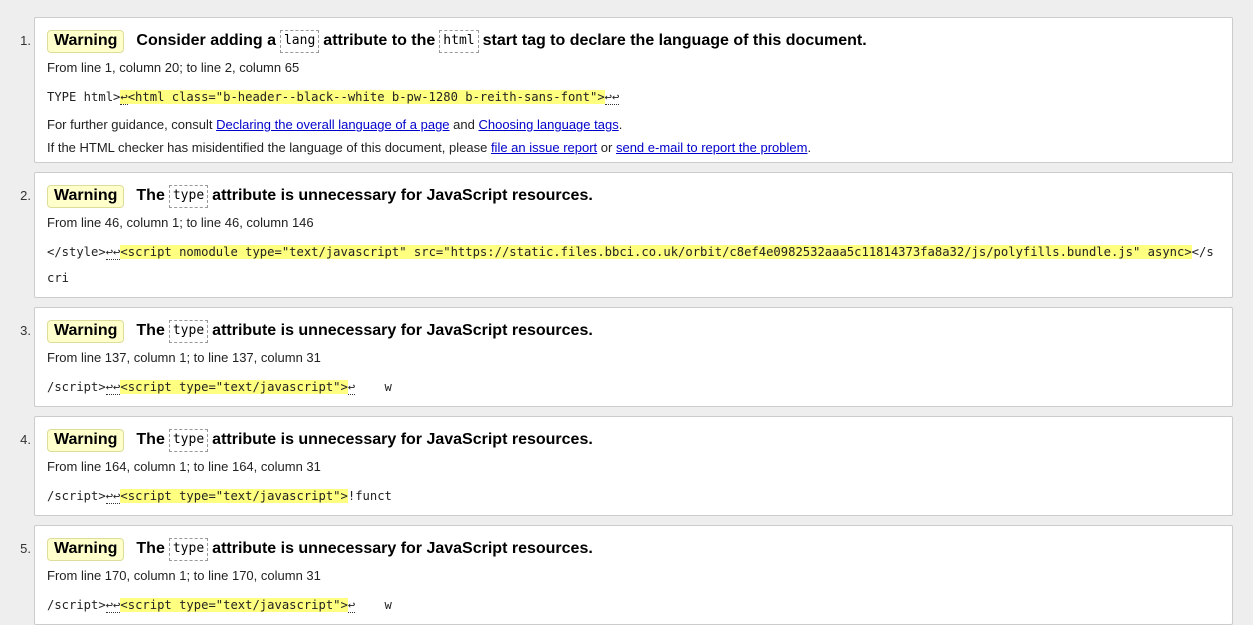 The height and width of the screenshot is (625, 1253). What do you see at coordinates (620, 124) in the screenshot?
I see `guidance-text: .` at bounding box center [620, 124].